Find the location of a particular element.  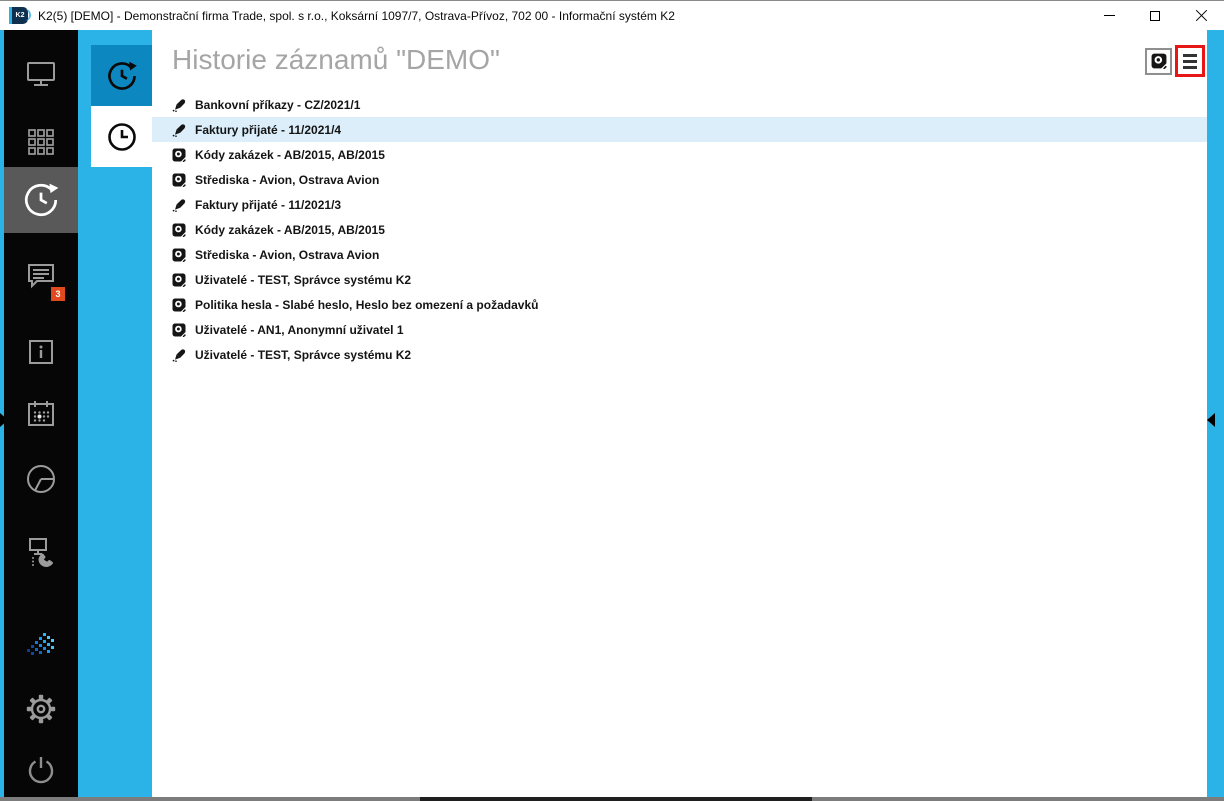

close-icon is located at coordinates (1201, 15).